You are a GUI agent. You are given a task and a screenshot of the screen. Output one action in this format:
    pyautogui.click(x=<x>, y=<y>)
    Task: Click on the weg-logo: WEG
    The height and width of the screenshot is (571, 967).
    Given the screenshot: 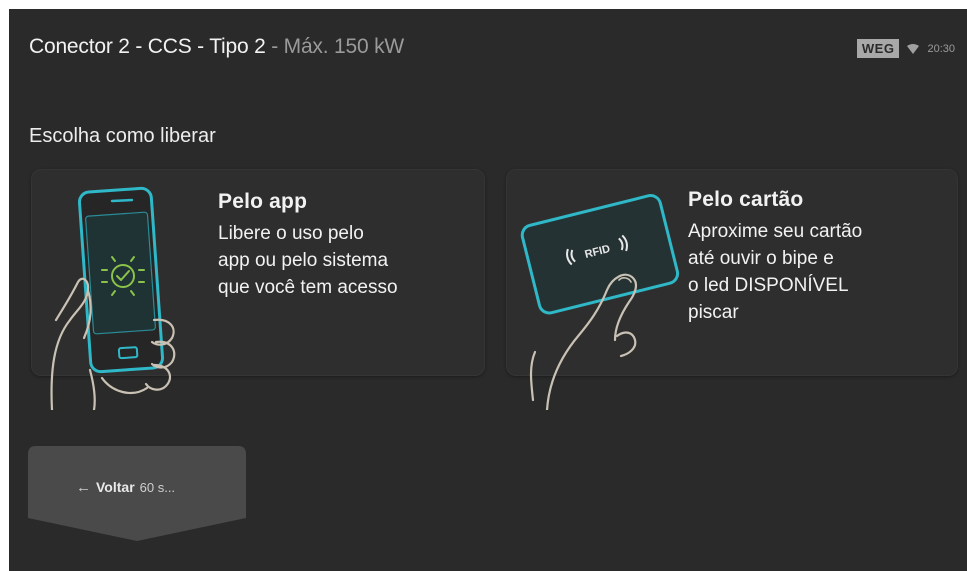 What is the action you would take?
    pyautogui.click(x=878, y=48)
    